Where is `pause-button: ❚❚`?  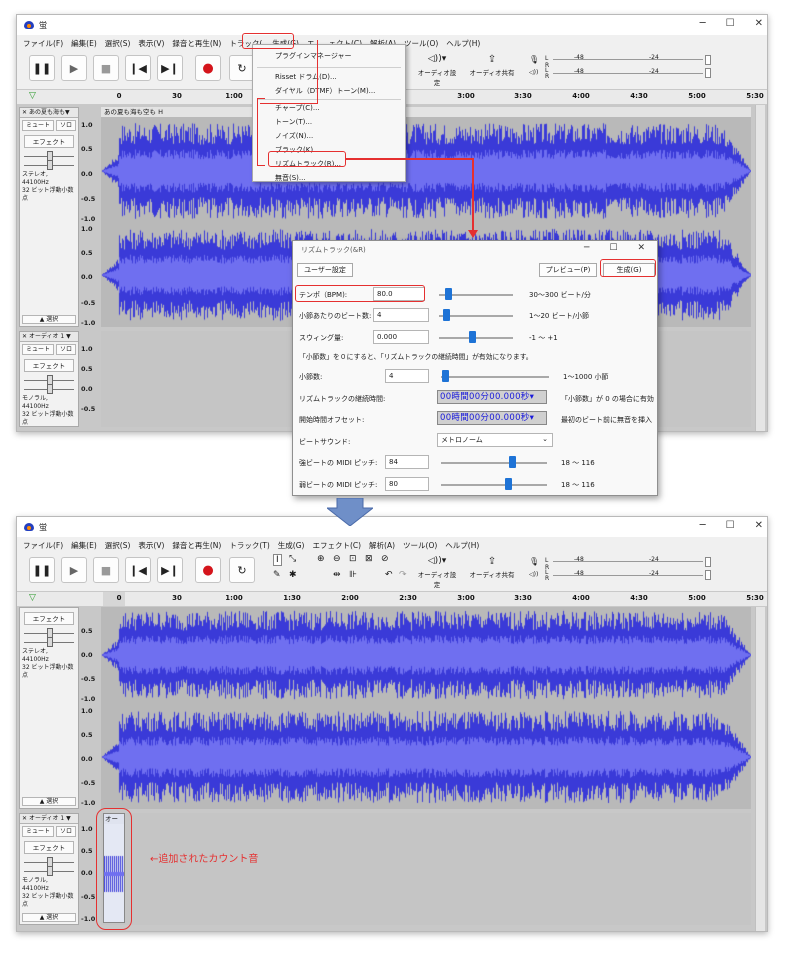 pause-button: ❚❚ is located at coordinates (42, 68).